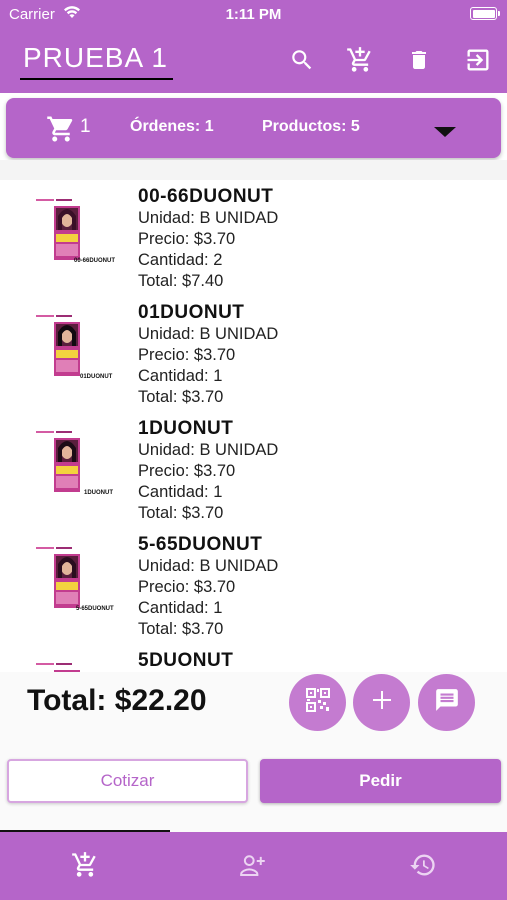 The image size is (507, 900). Describe the element at coordinates (360, 60) in the screenshot. I see `add-to-cart-icon` at that location.